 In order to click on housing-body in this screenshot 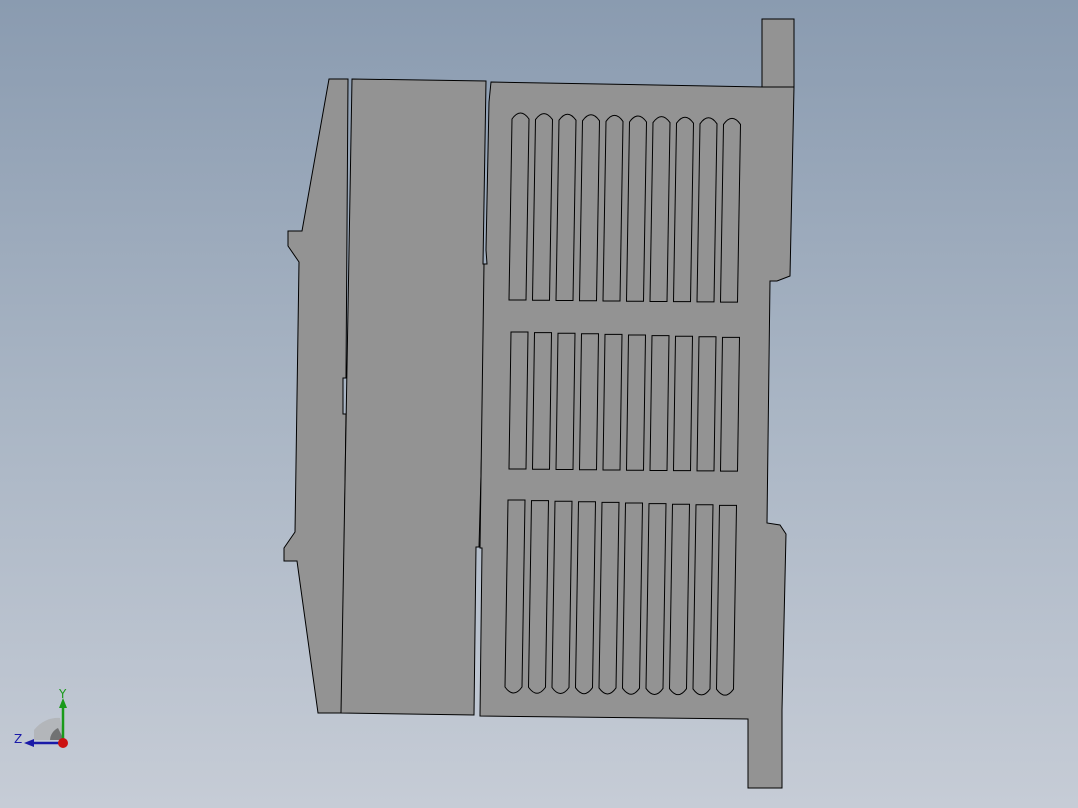, I will do `click(316, 396)`.